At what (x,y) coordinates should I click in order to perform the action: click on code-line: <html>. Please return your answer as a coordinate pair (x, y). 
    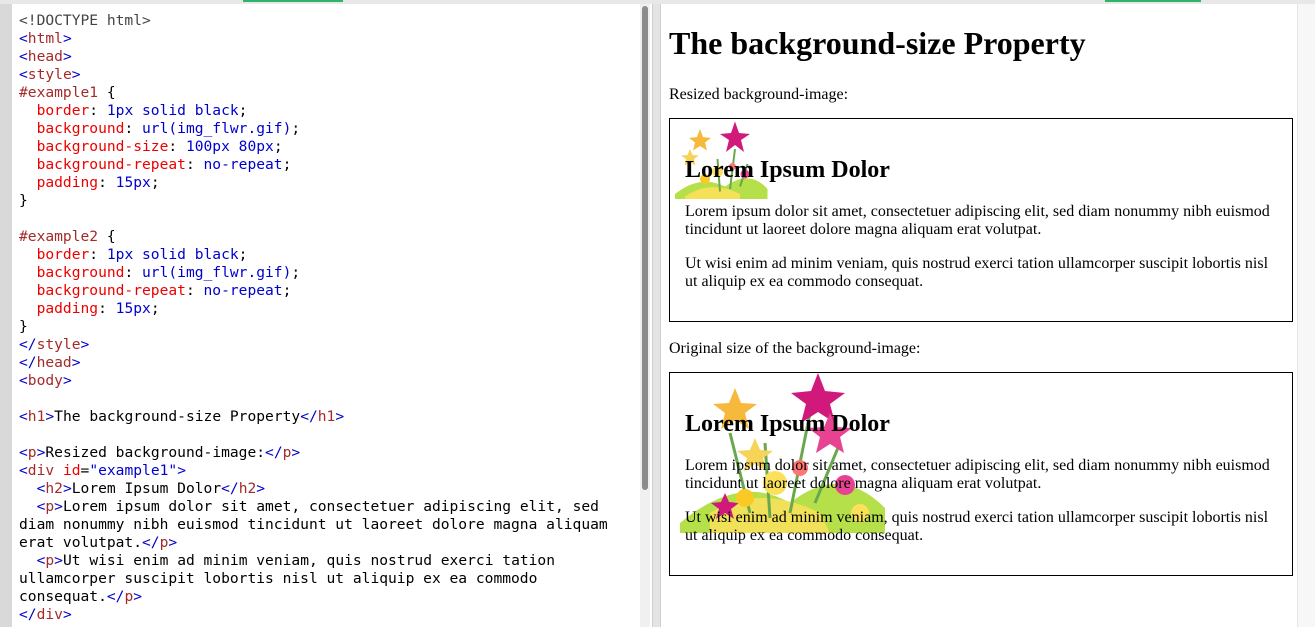
    Looking at the image, I should click on (45, 38).